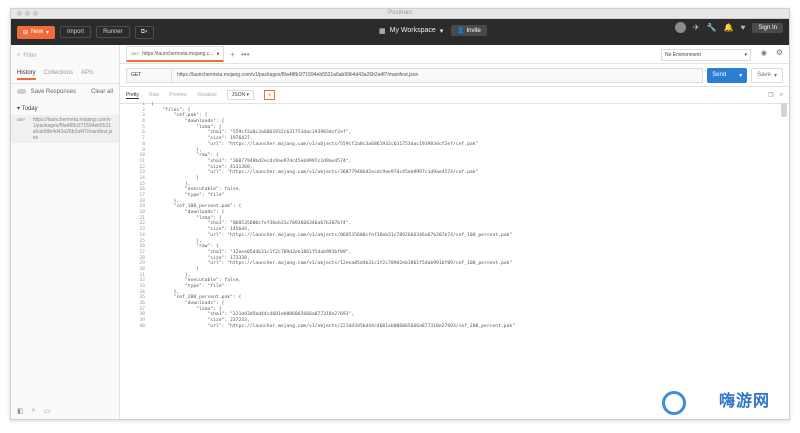 Image resolution: width=800 pixels, height=433 pixels. I want to click on title-bar: Postman, so click(400, 14).